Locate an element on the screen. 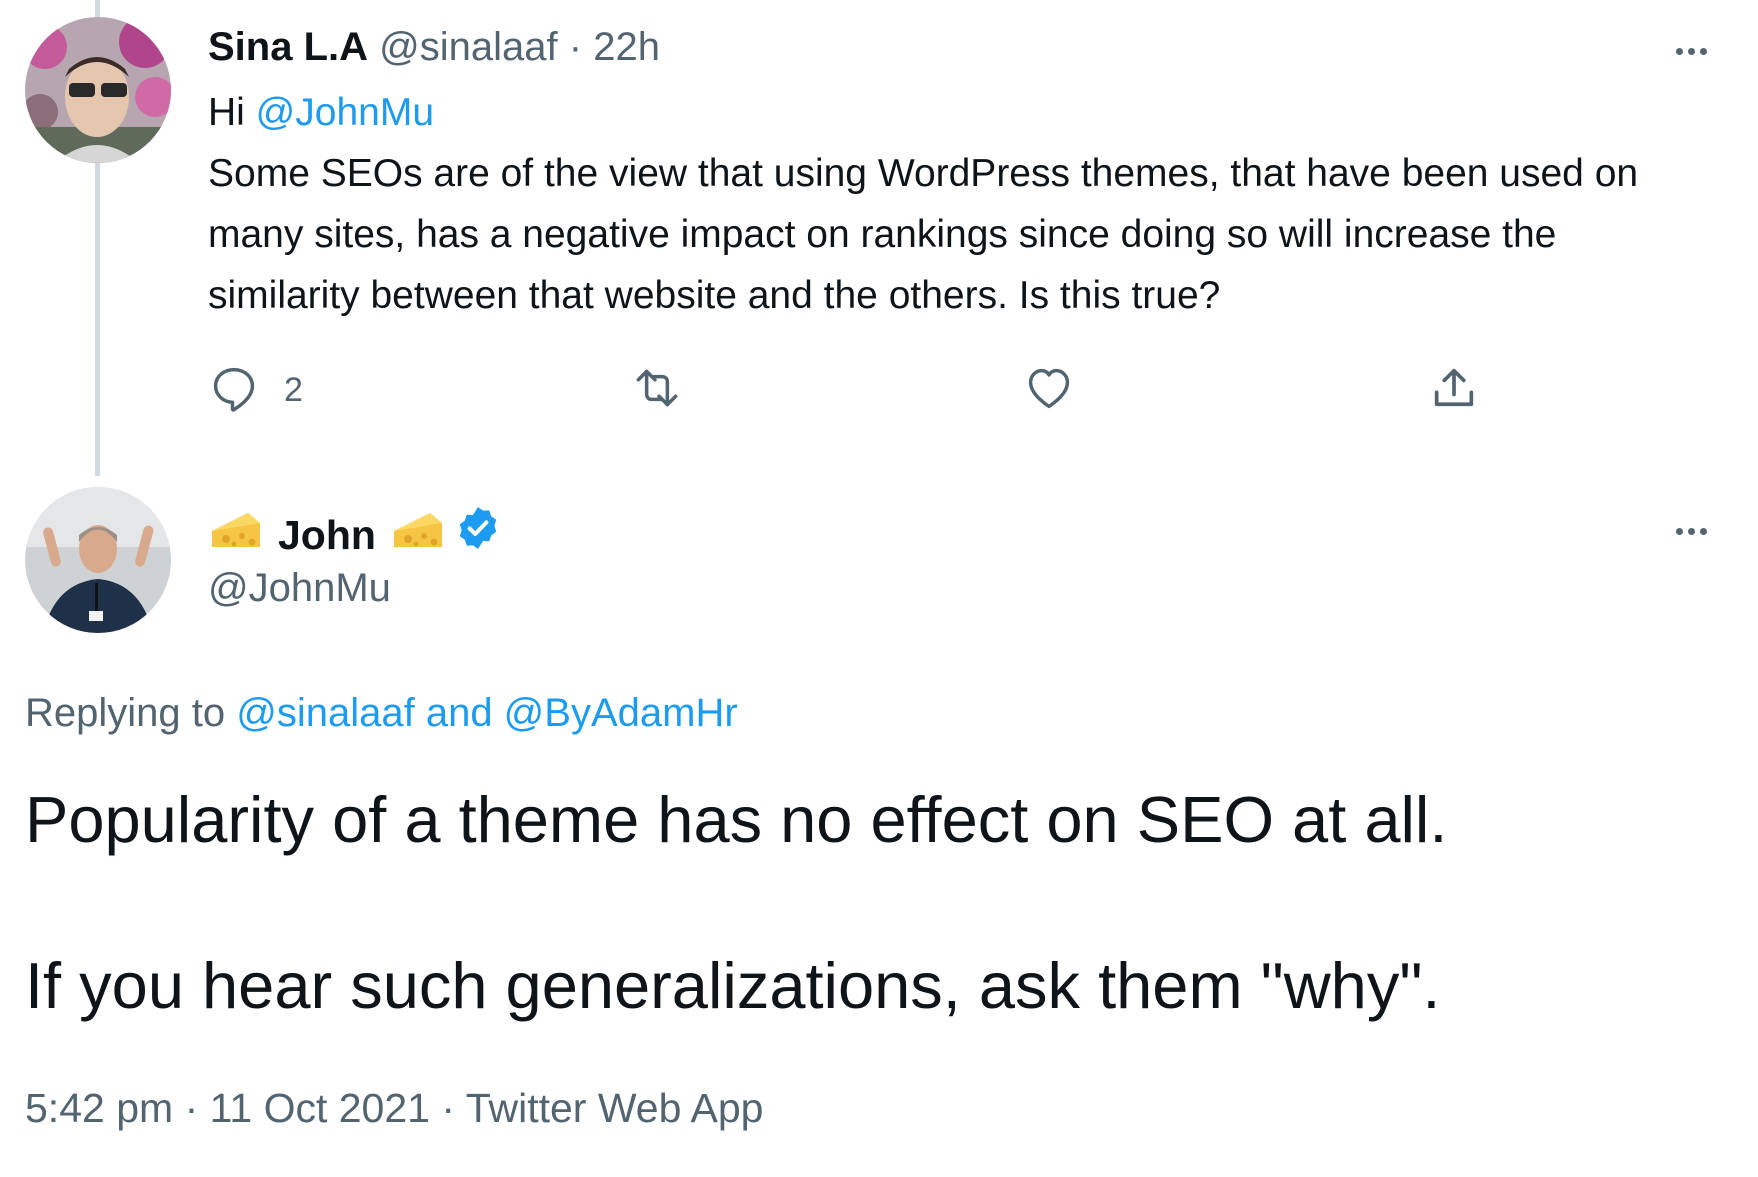  tweet-timestamp: 5:42 pm is located at coordinates (99, 1108).